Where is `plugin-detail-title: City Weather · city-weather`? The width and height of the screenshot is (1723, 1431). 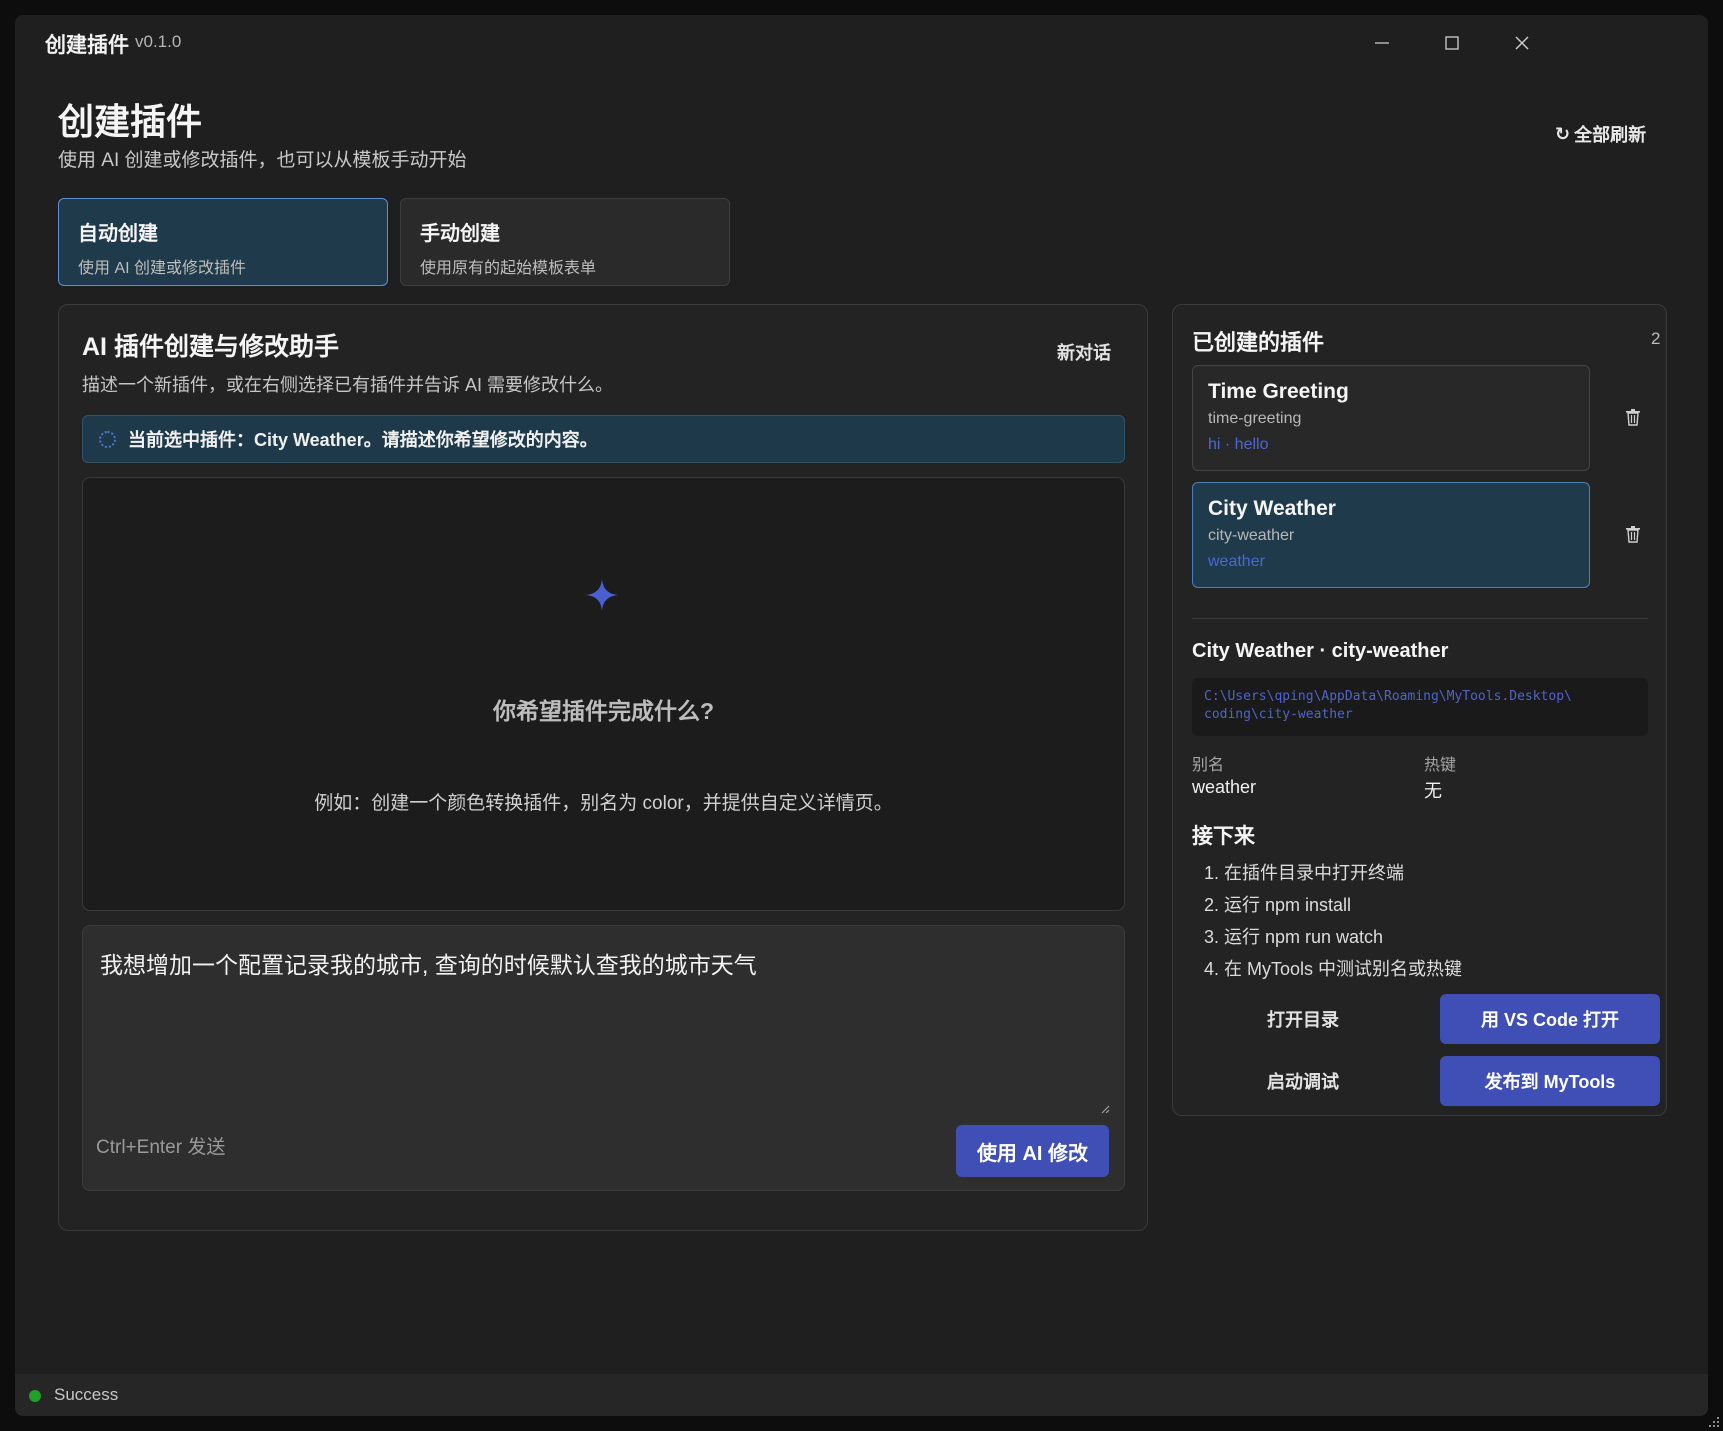 plugin-detail-title: City Weather · city-weather is located at coordinates (1320, 651).